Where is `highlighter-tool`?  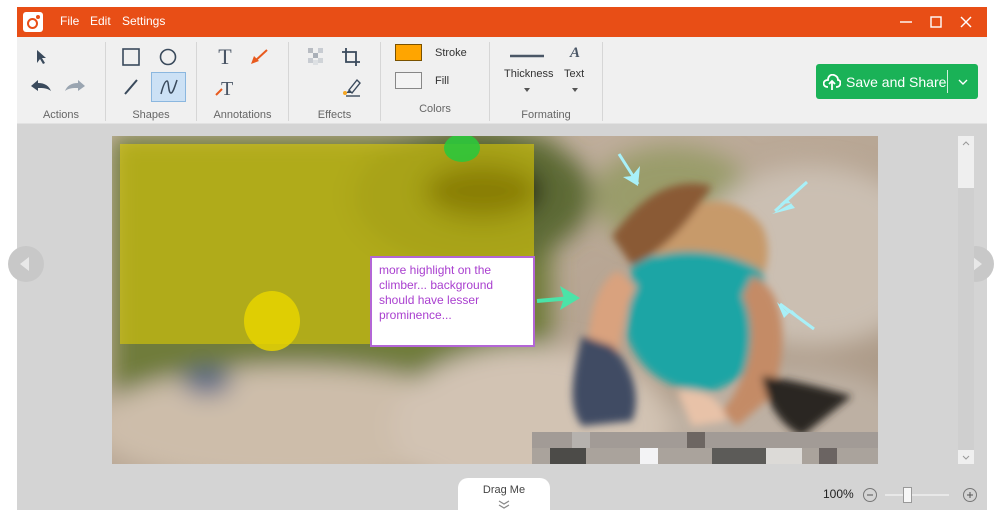
highlighter-tool is located at coordinates (351, 87).